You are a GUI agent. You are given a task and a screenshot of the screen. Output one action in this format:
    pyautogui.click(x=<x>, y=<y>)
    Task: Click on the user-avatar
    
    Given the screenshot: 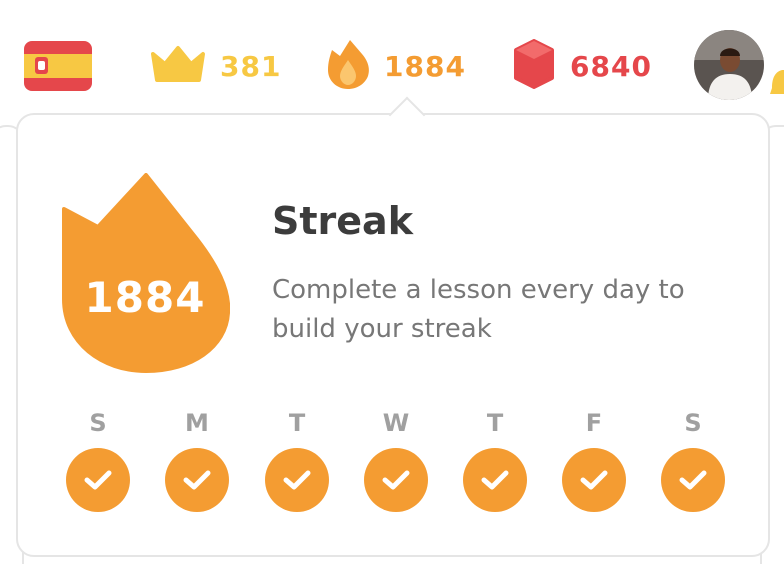 What is the action you would take?
    pyautogui.click(x=729, y=65)
    